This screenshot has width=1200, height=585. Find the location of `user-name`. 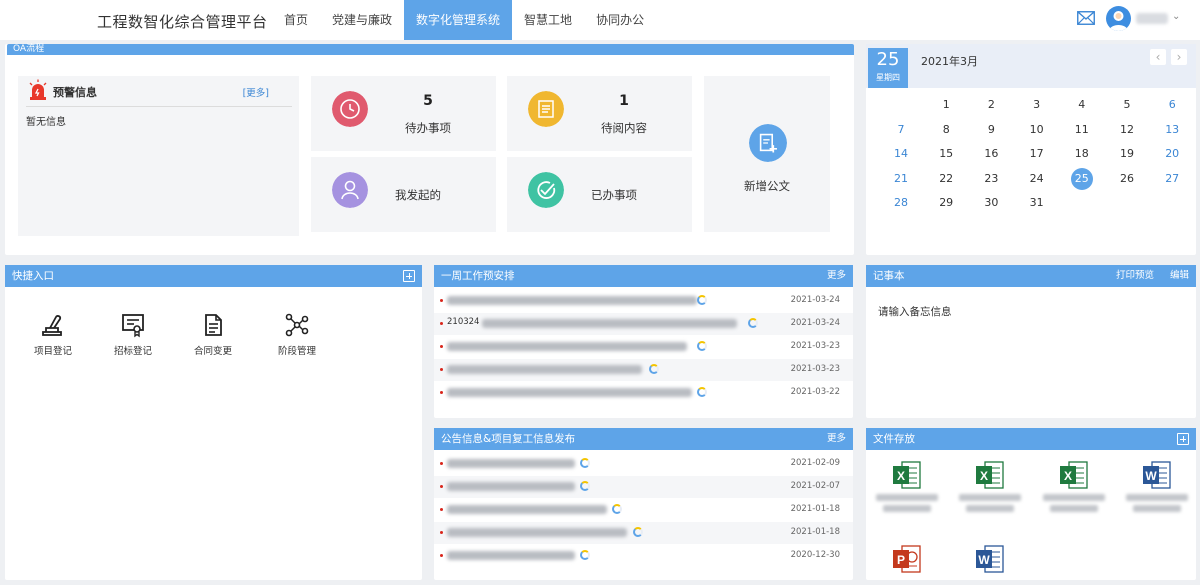

user-name is located at coordinates (1152, 18).